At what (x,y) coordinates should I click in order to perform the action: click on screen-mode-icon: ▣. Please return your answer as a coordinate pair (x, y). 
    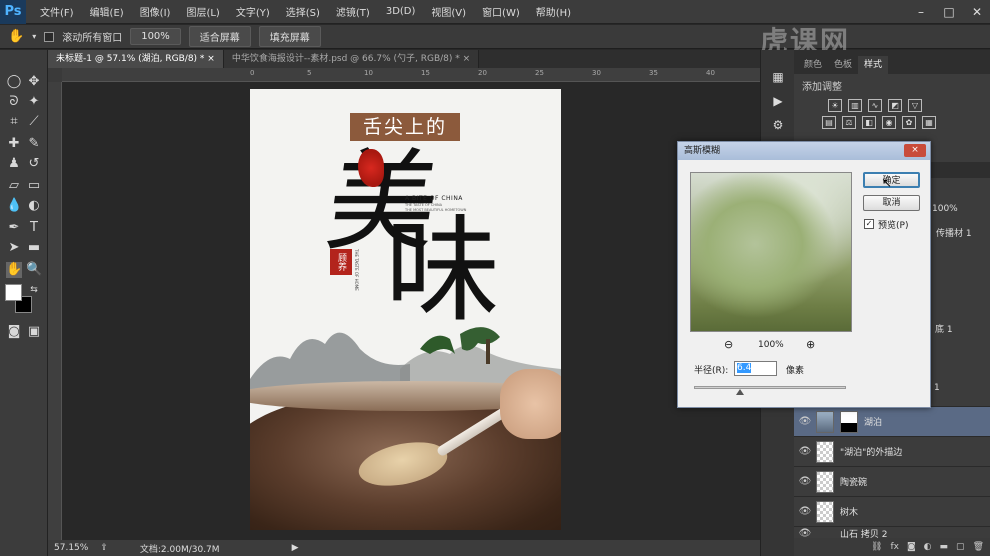
    Looking at the image, I should click on (34, 332).